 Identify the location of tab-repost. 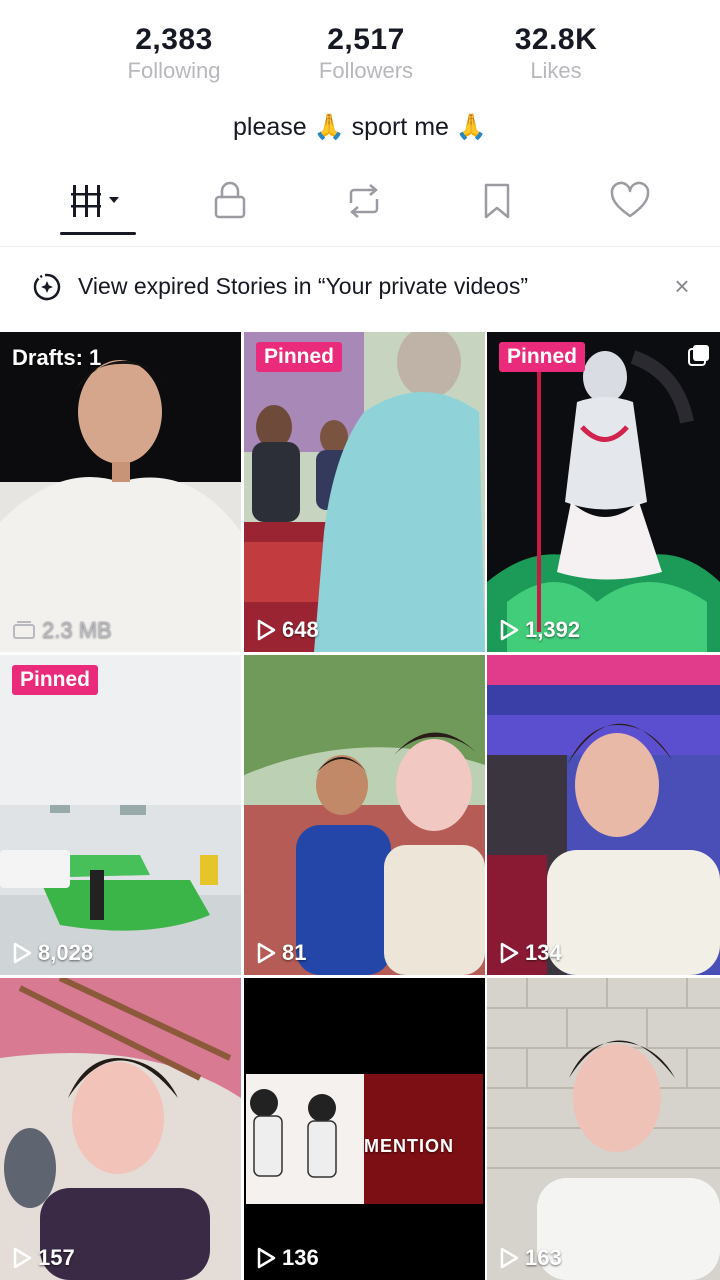
(364, 201).